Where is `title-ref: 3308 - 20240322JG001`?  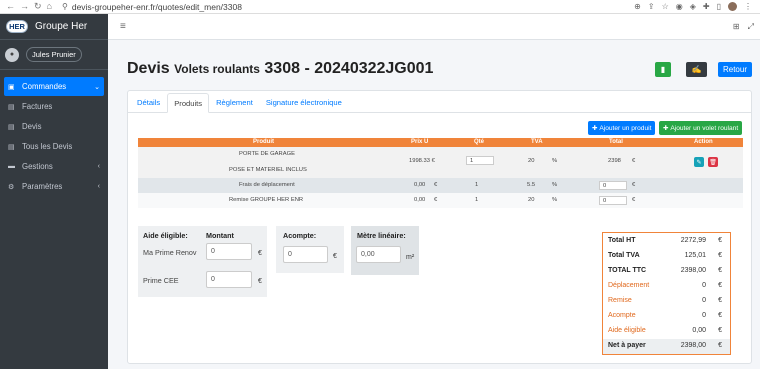
title-ref: 3308 - 20240322JG001 is located at coordinates (349, 68).